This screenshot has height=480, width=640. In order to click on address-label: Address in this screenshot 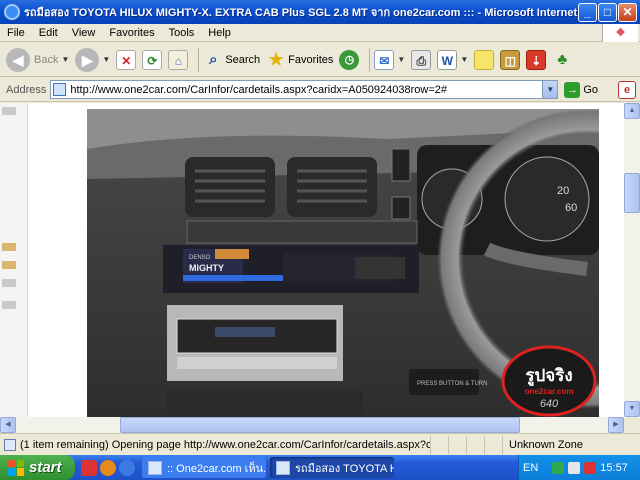, I will do `click(26, 89)`.